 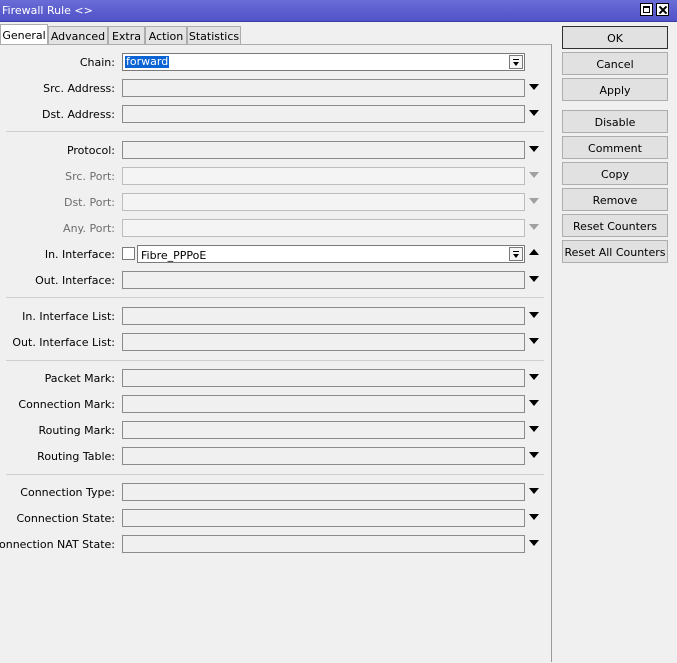 What do you see at coordinates (76, 456) in the screenshot?
I see `routing-table-label: Routing Table:` at bounding box center [76, 456].